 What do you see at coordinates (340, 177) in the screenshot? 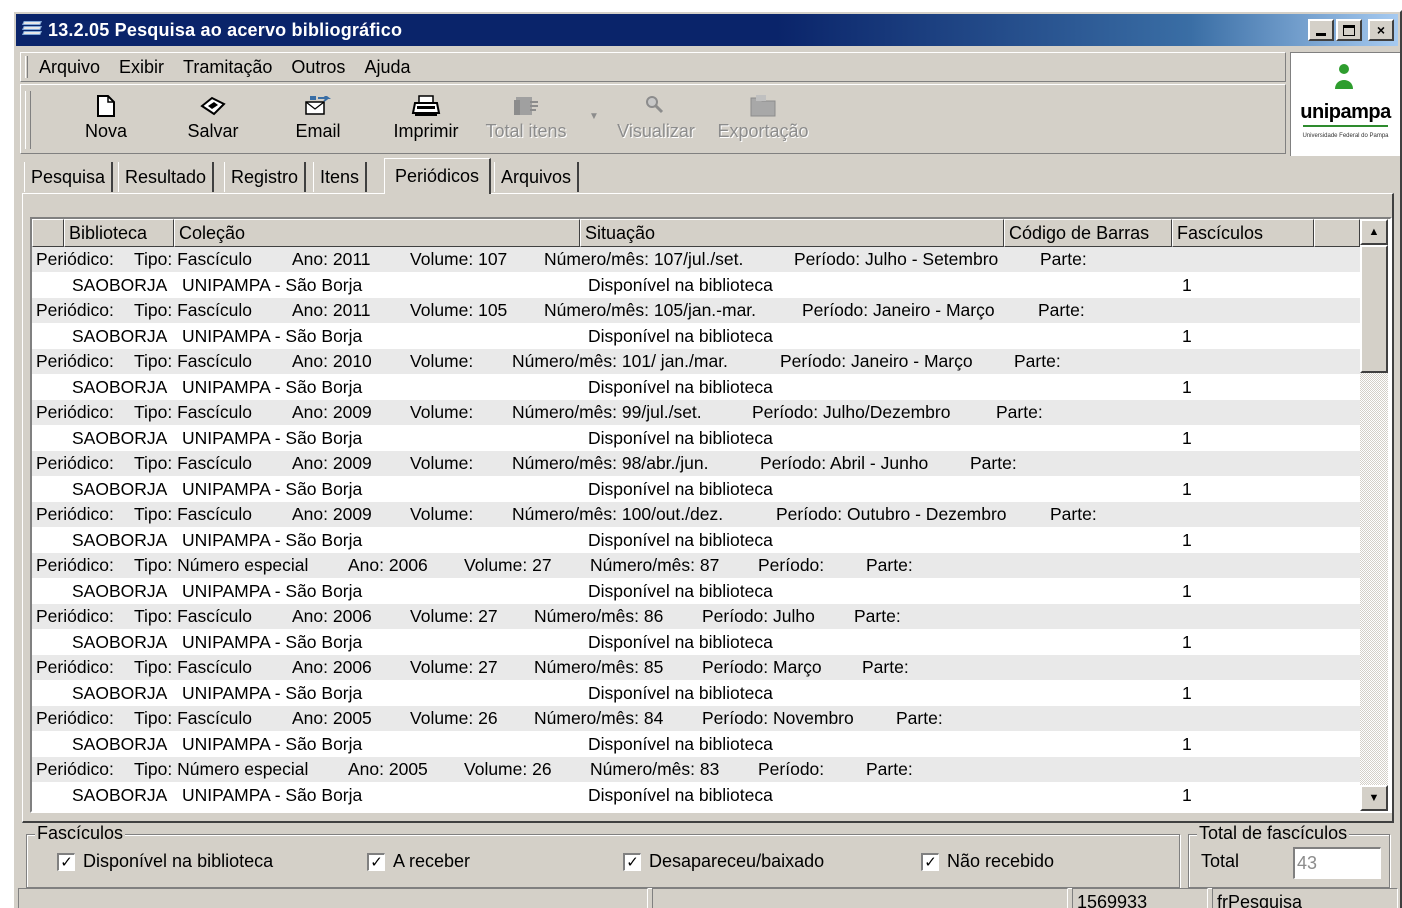
I see `tab-itens: Itens` at bounding box center [340, 177].